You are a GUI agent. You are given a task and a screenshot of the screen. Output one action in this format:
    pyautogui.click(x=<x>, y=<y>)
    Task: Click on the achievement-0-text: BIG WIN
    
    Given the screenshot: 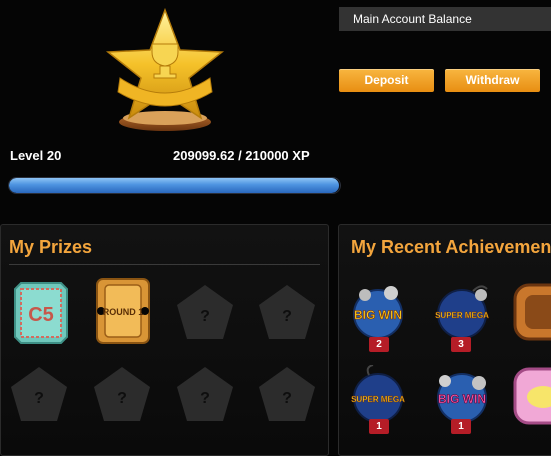 What is the action you would take?
    pyautogui.click(x=378, y=315)
    